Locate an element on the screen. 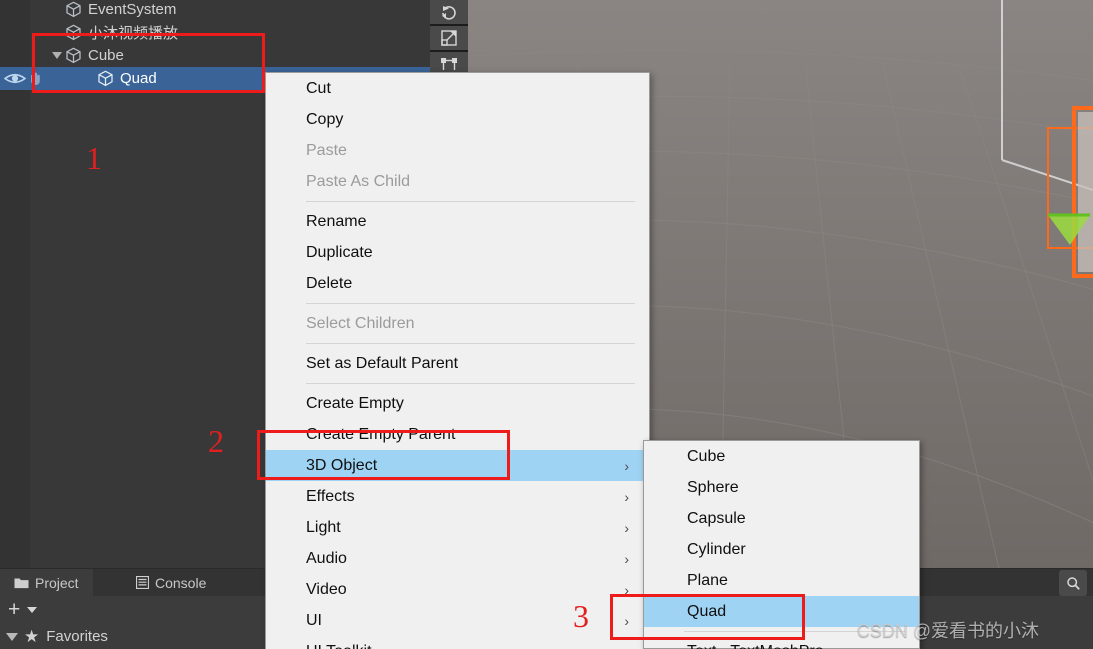  menu-item-create-empty: Create Empty is located at coordinates (457, 403).